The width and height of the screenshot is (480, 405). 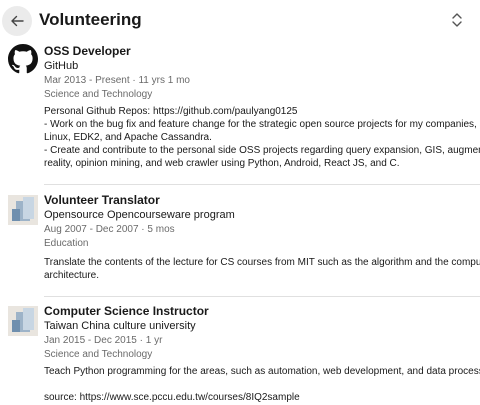 I want to click on organization-name: GitHub, so click(x=61, y=66).